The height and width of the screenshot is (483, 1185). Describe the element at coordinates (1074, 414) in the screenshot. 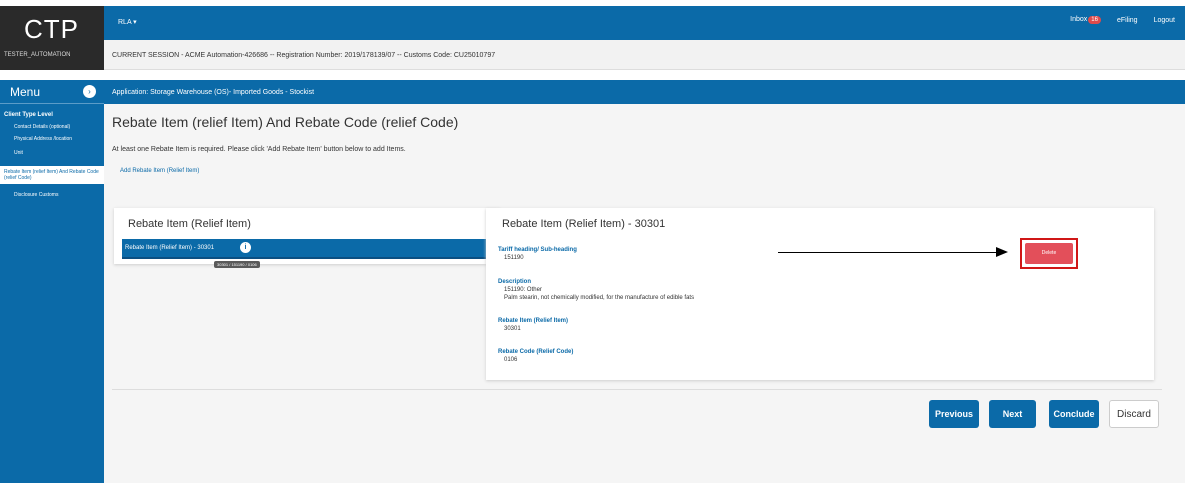

I see `conclude-button: Conclude` at that location.